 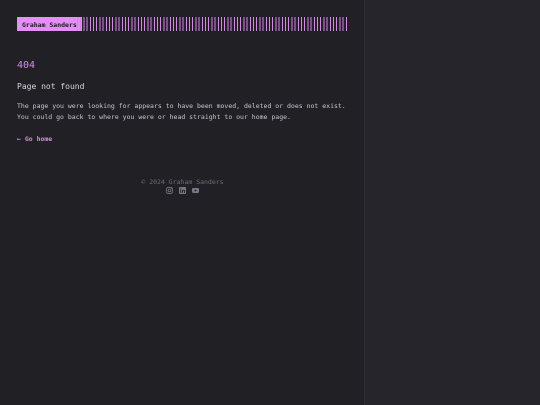 I want to click on header: Graham Sanders, so click(x=49, y=24).